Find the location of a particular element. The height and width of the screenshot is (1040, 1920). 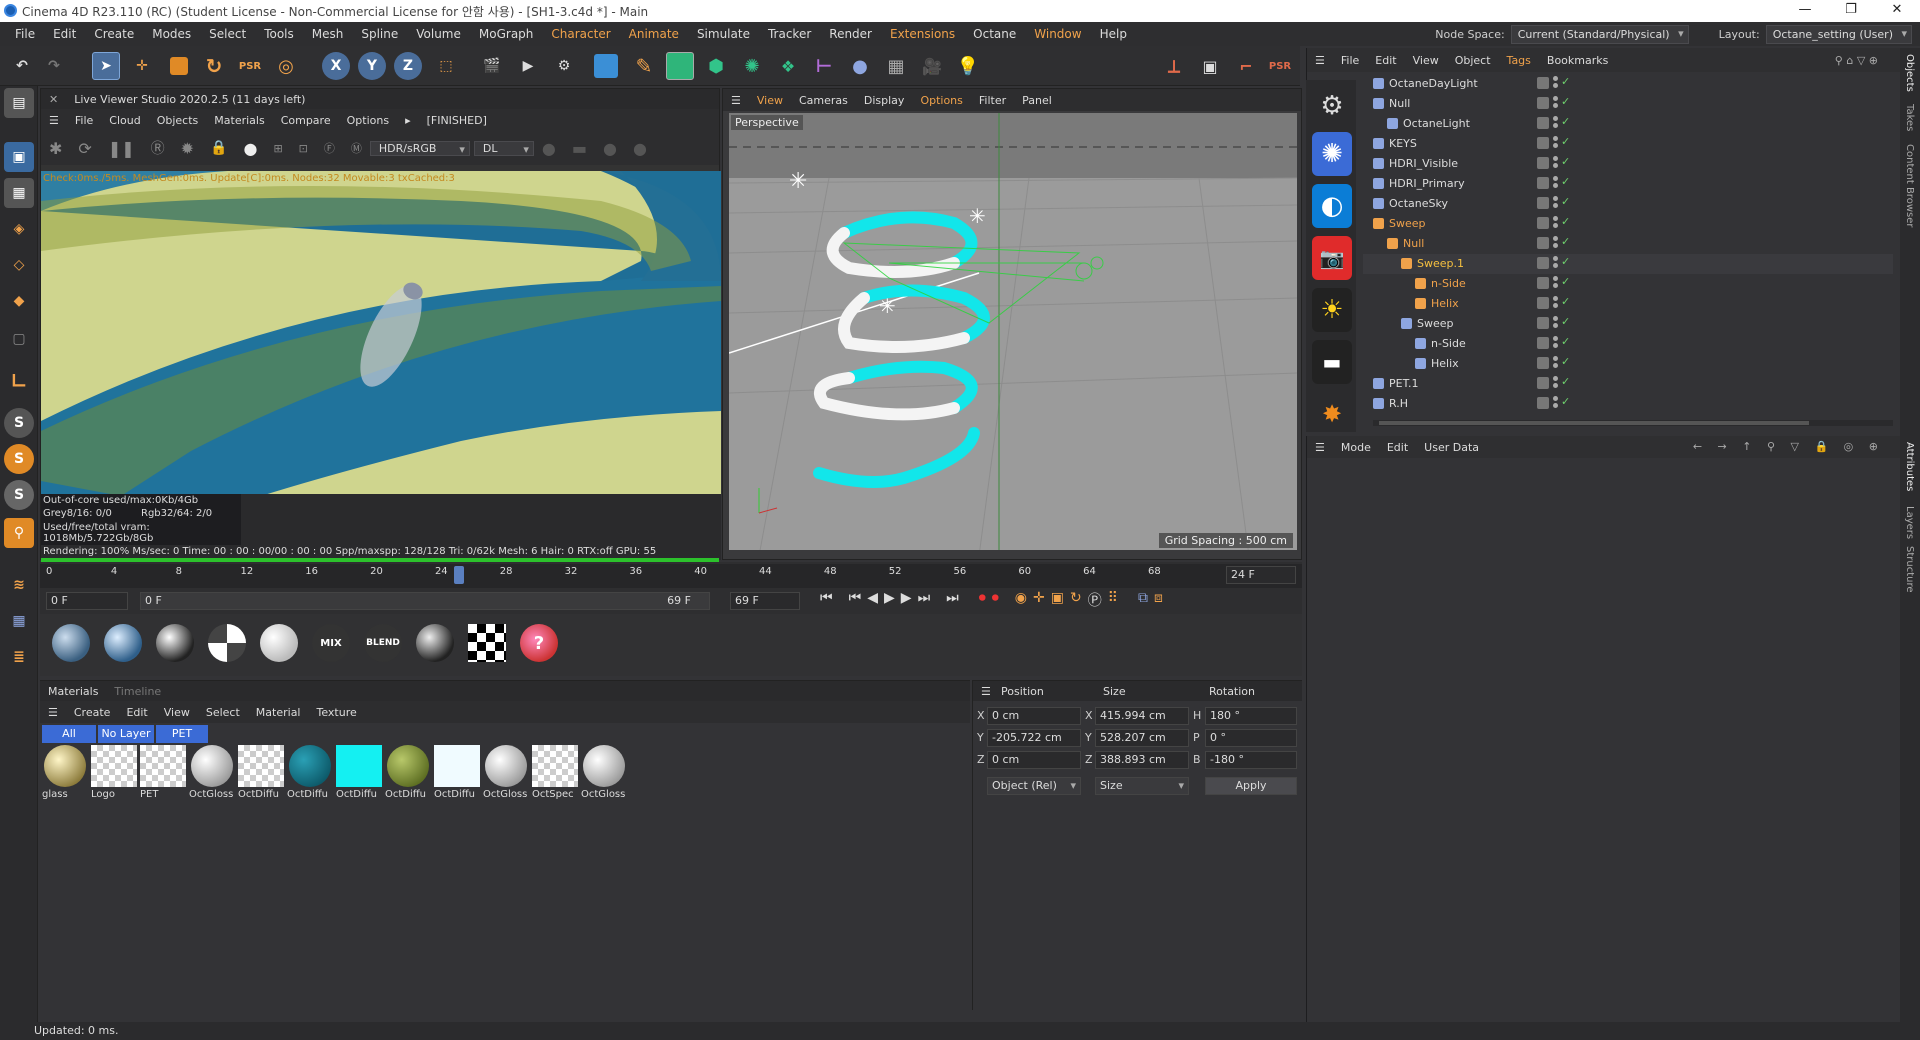

move-selection-icon: ➤ is located at coordinates (106, 66).